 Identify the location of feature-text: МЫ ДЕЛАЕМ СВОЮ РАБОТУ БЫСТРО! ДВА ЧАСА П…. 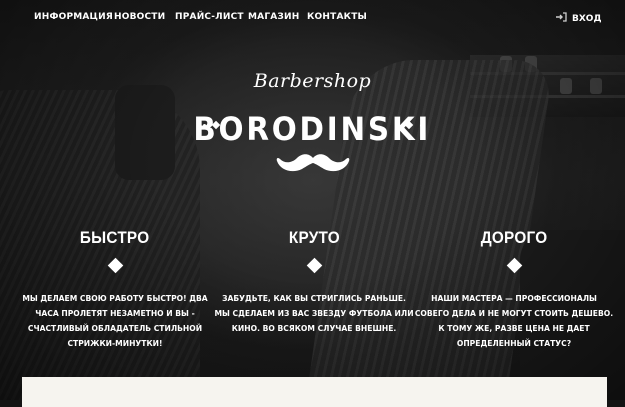
(115, 321).